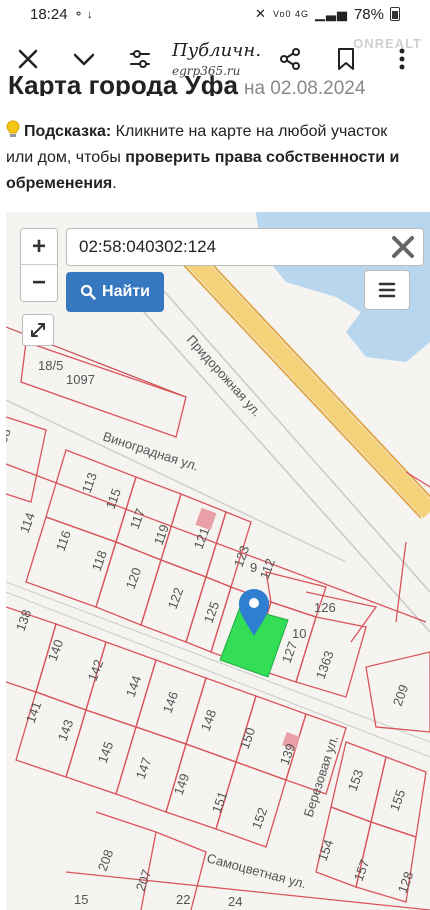 The image size is (430, 910). I want to click on parcel-number-label: 127, so click(290, 653).